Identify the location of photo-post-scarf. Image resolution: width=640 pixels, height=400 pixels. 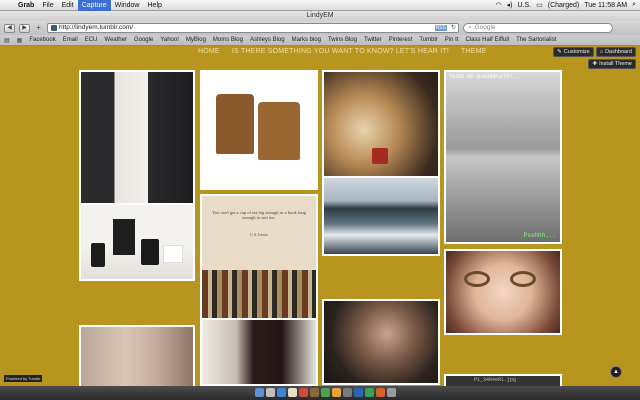
(259, 352).